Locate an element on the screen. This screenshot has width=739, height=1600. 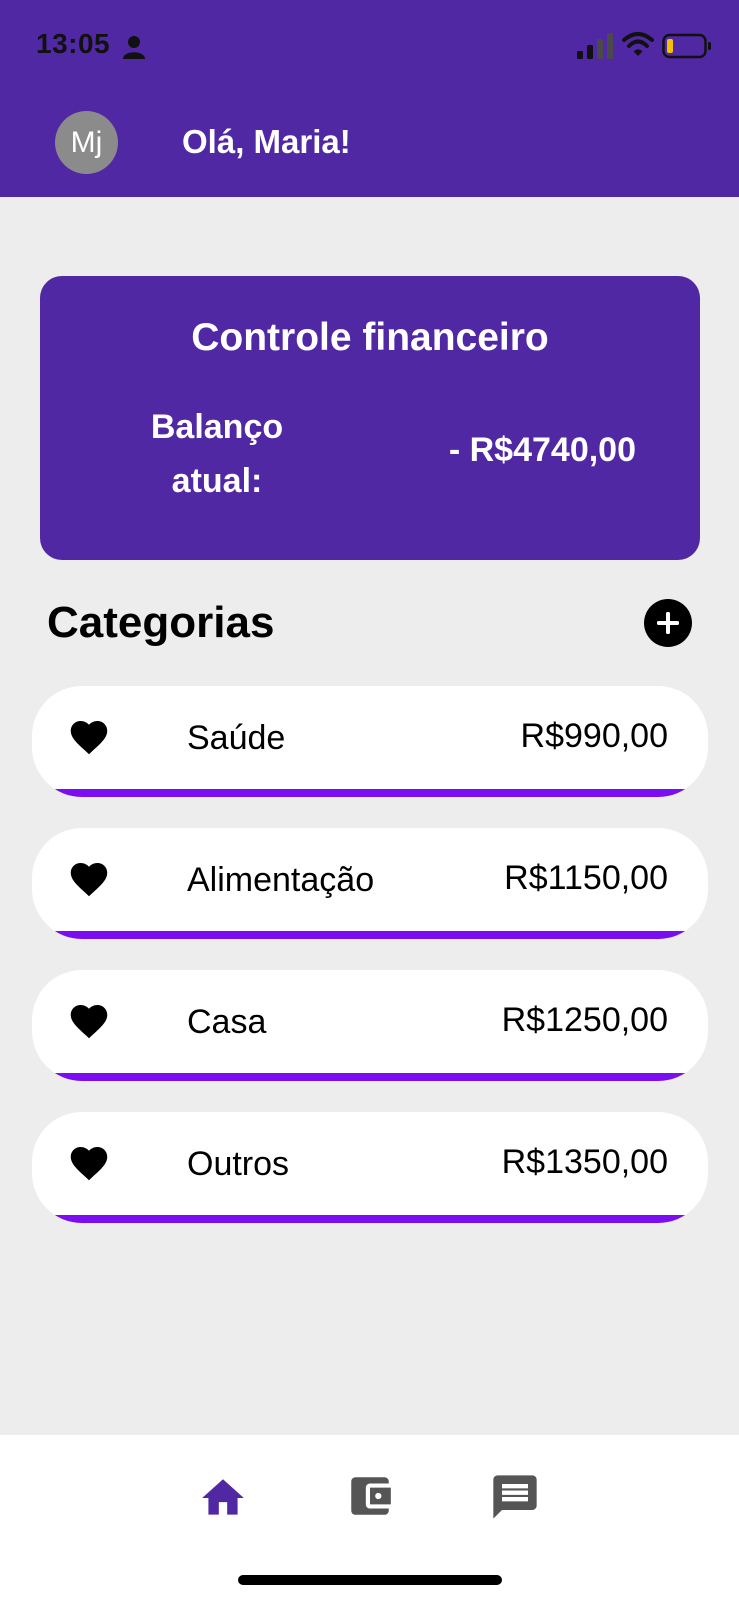
category-card-alimentacao: Alimentação R$1150,00 is located at coordinates (370, 883).